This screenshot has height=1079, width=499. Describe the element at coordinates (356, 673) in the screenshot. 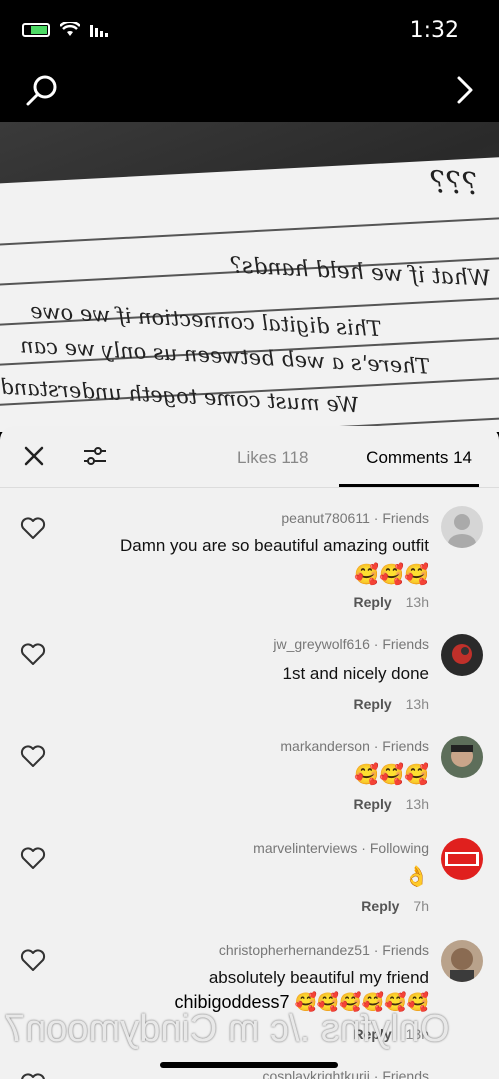

I see `comment-text: 1st and nicely done` at that location.